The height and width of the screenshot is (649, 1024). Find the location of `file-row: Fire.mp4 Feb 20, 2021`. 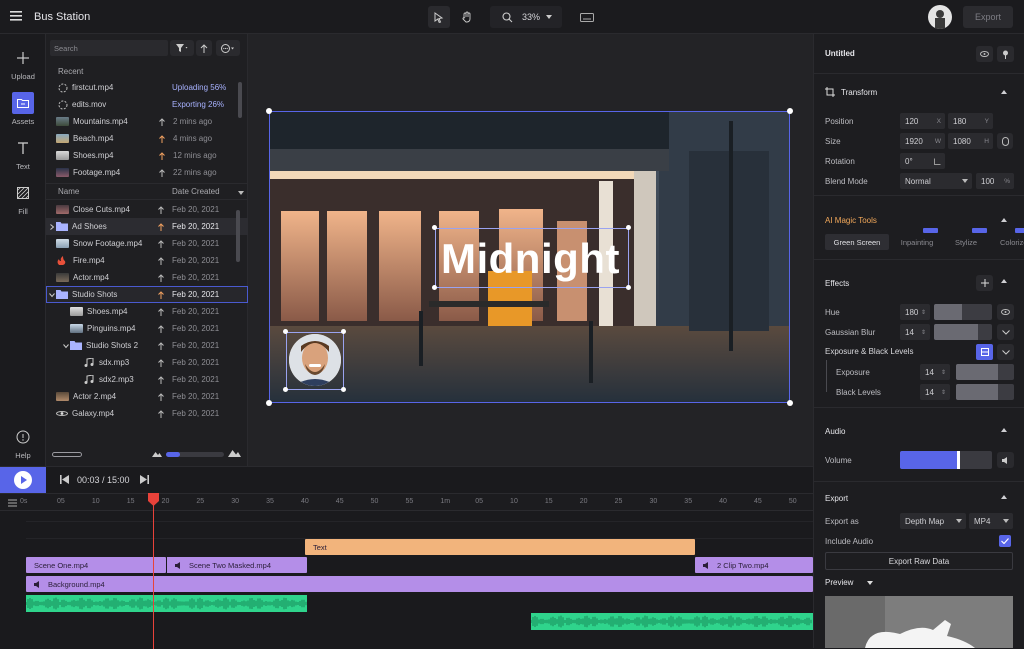

file-row: Fire.mp4 Feb 20, 2021 is located at coordinates (147, 260).